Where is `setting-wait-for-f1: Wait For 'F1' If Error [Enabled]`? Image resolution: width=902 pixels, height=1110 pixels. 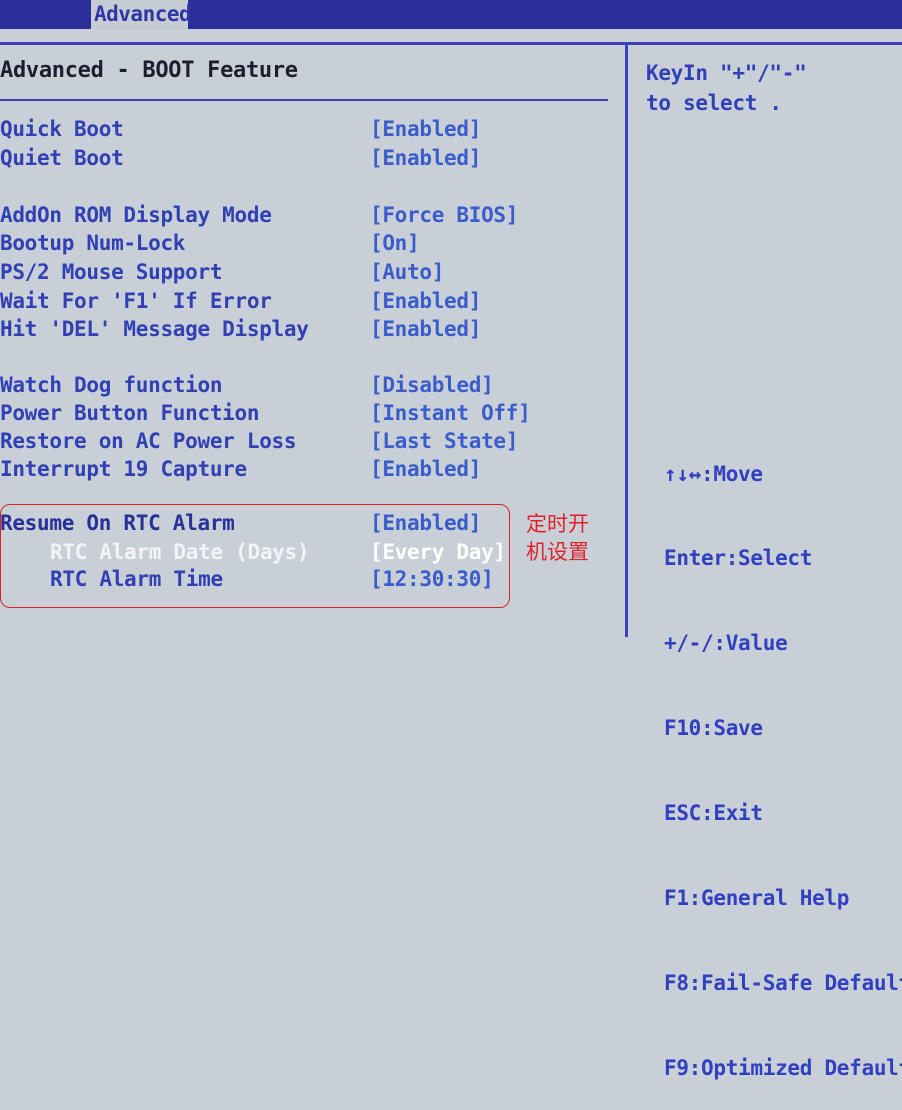 setting-wait-for-f1: Wait For 'F1' If Error [Enabled] is located at coordinates (300, 301).